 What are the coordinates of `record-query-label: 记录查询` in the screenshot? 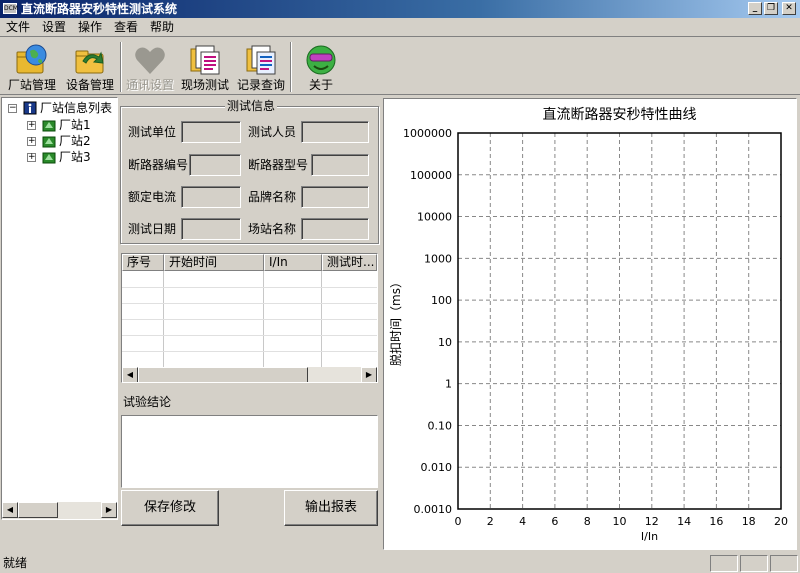 It's located at (260, 85).